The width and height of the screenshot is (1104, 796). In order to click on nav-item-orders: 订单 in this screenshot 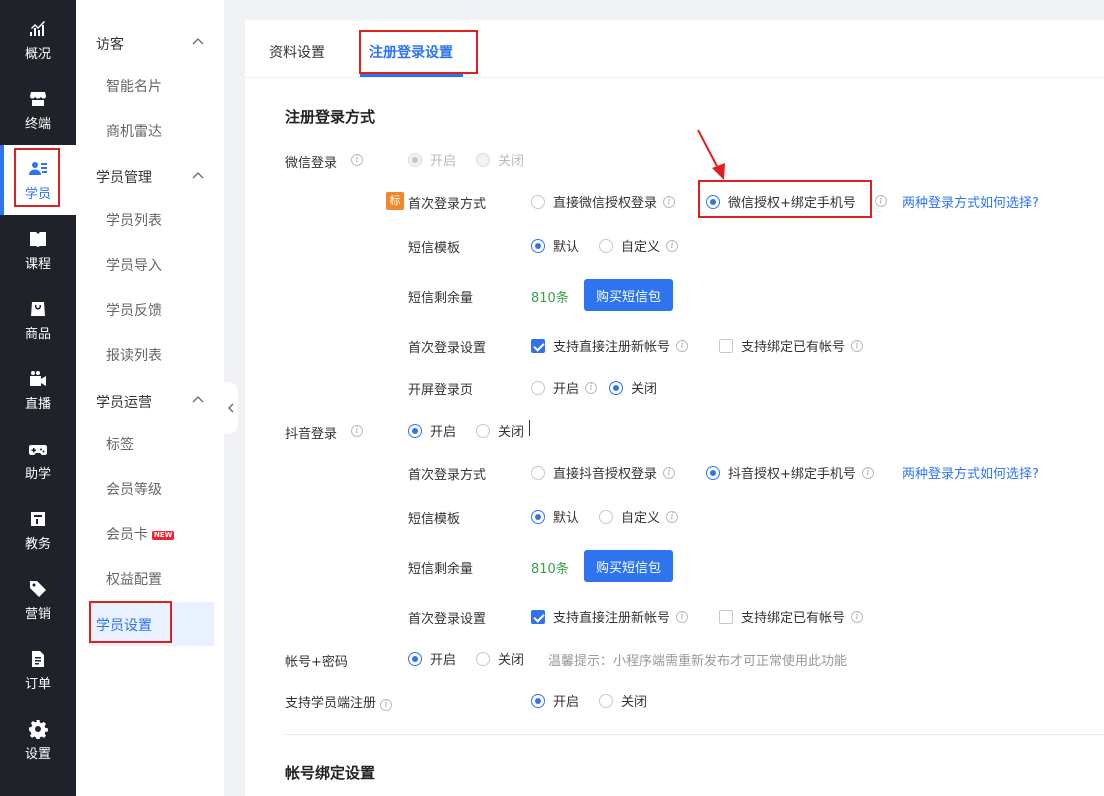, I will do `click(38, 670)`.